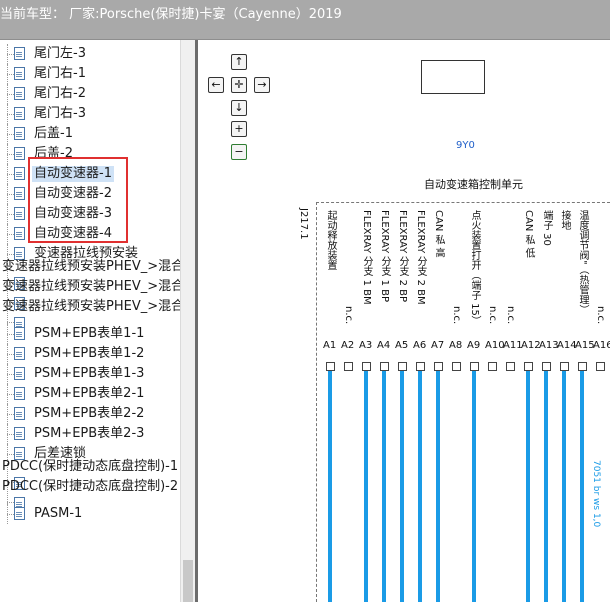  I want to click on tree-item-label: 尾门右-2, so click(60, 93).